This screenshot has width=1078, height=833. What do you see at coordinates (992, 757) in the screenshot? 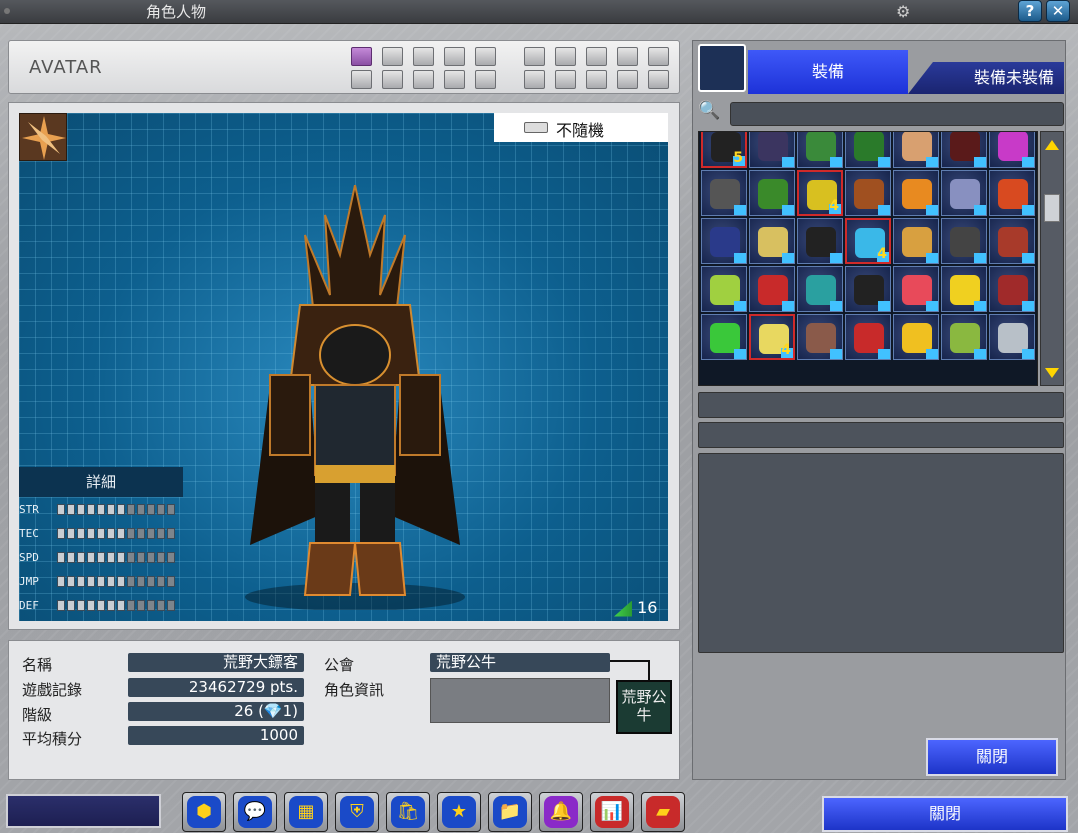
I see `inventory-close-button: 關閉` at bounding box center [992, 757].